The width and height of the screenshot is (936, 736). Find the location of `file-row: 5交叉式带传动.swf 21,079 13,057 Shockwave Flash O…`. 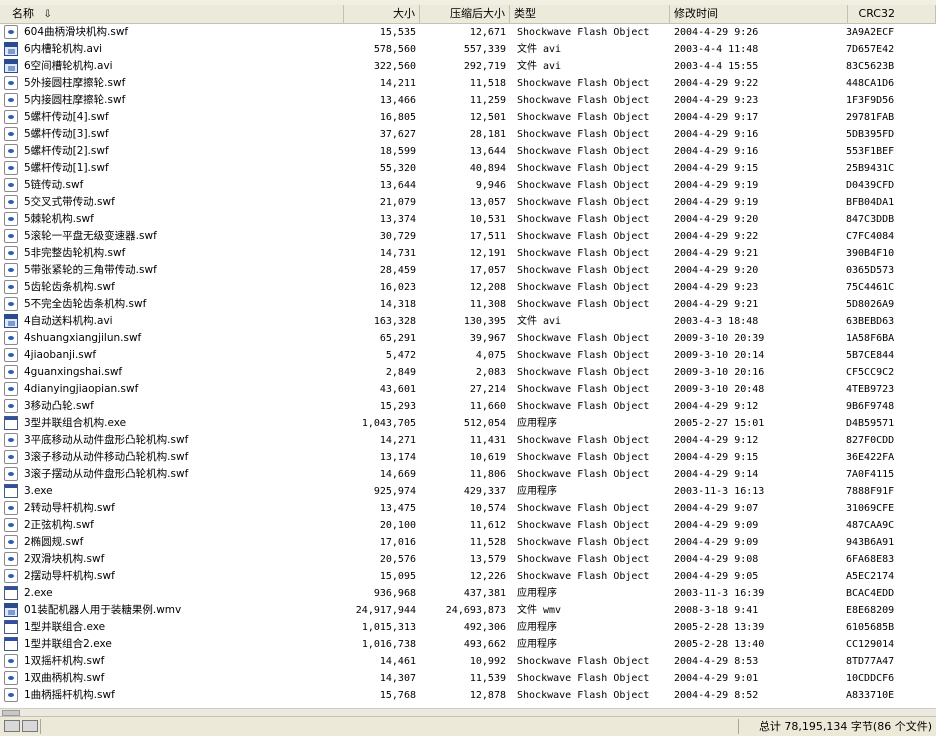

file-row: 5交叉式带传动.swf 21,079 13,057 Shockwave Flash O… is located at coordinates (468, 202).